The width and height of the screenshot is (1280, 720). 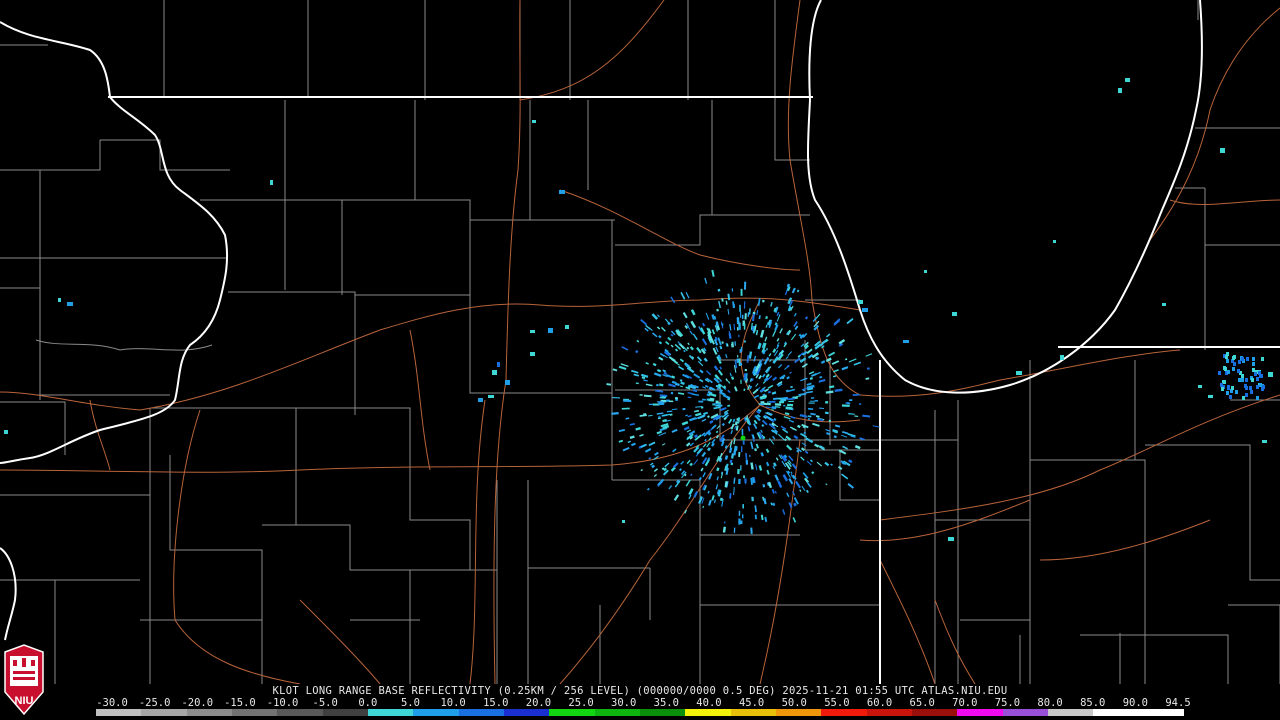 What do you see at coordinates (879, 703) in the screenshot?
I see `legend-label: 60.0` at bounding box center [879, 703].